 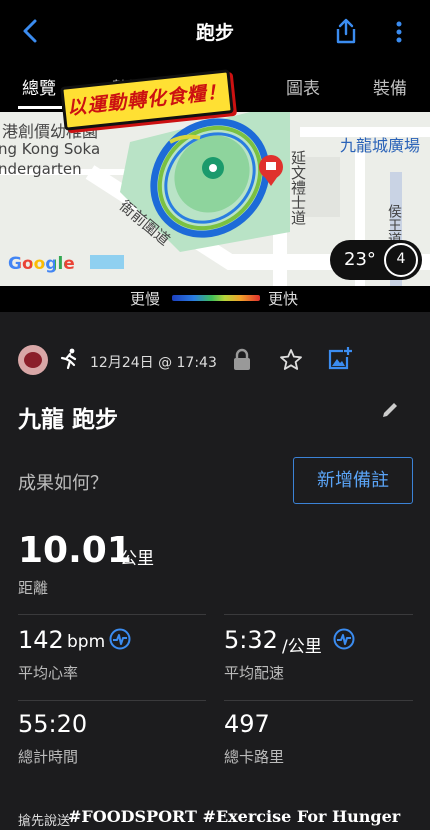 What do you see at coordinates (120, 639) in the screenshot?
I see `heart-rate-chart-icon` at bounding box center [120, 639].